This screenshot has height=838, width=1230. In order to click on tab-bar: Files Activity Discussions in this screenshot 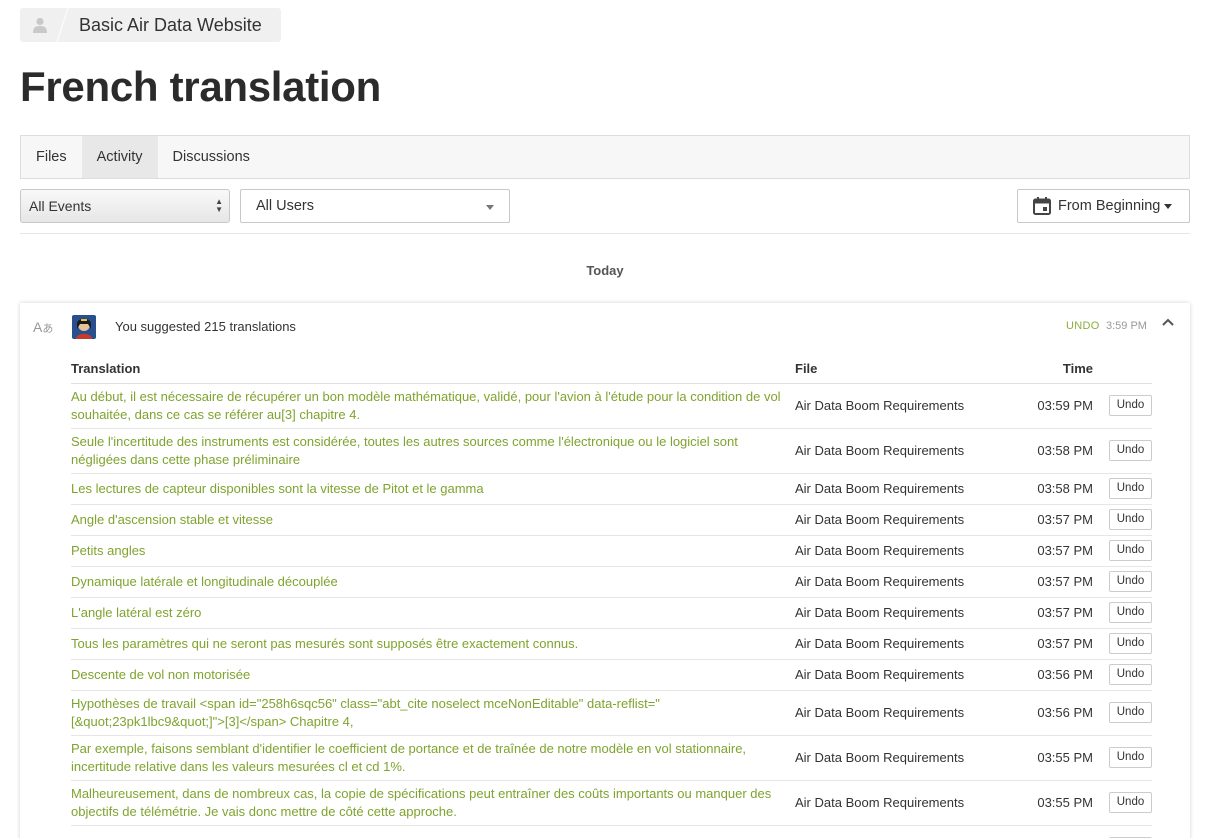, I will do `click(605, 157)`.